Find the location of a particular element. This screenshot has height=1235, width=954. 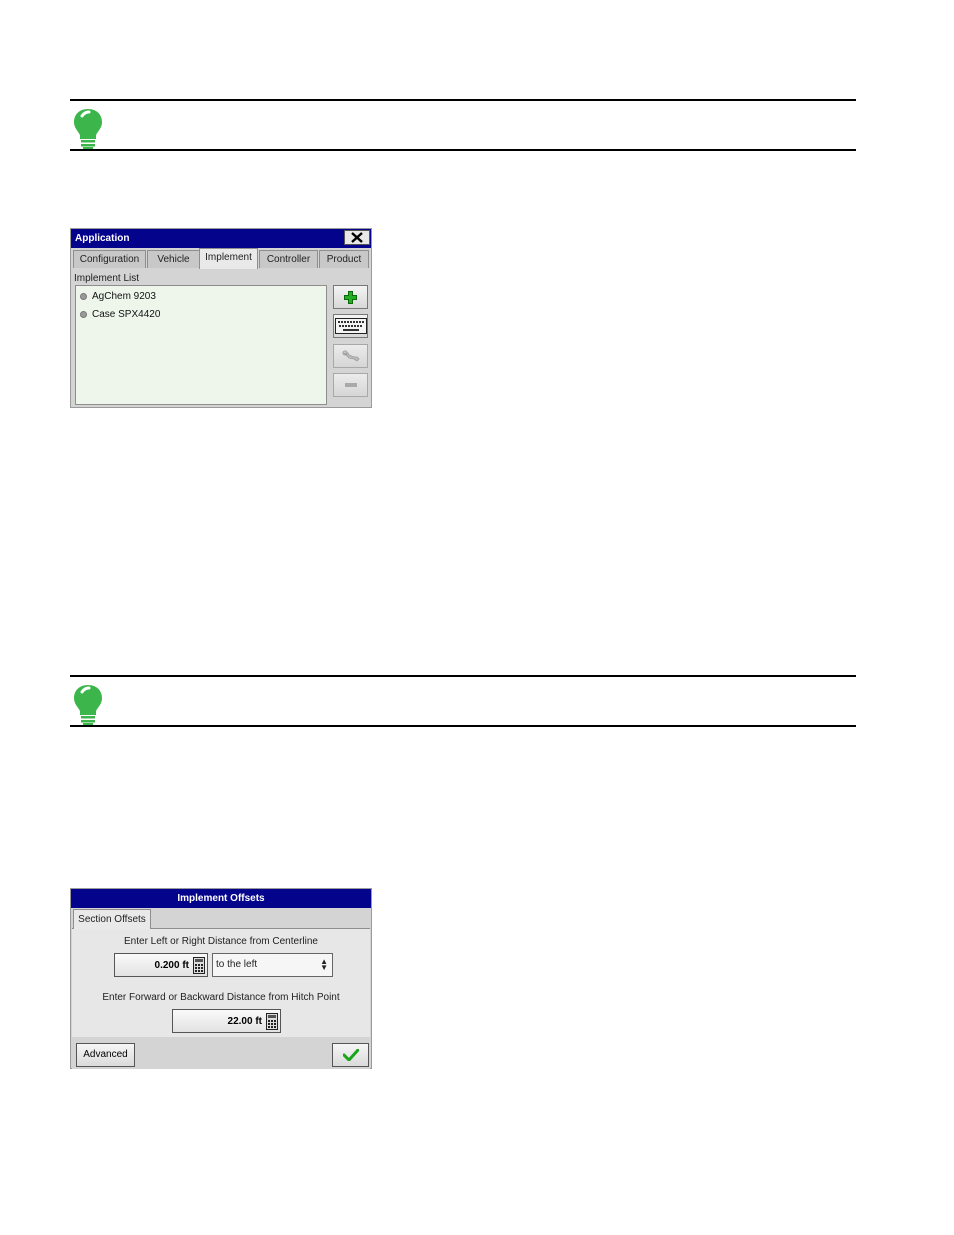

lateral-distance-value: 0.200 ft is located at coordinates (171, 965).